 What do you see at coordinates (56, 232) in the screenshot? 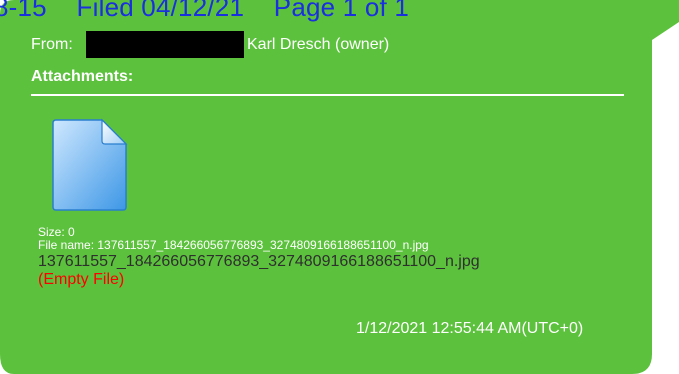
I see `attachment-size: Size: 0` at bounding box center [56, 232].